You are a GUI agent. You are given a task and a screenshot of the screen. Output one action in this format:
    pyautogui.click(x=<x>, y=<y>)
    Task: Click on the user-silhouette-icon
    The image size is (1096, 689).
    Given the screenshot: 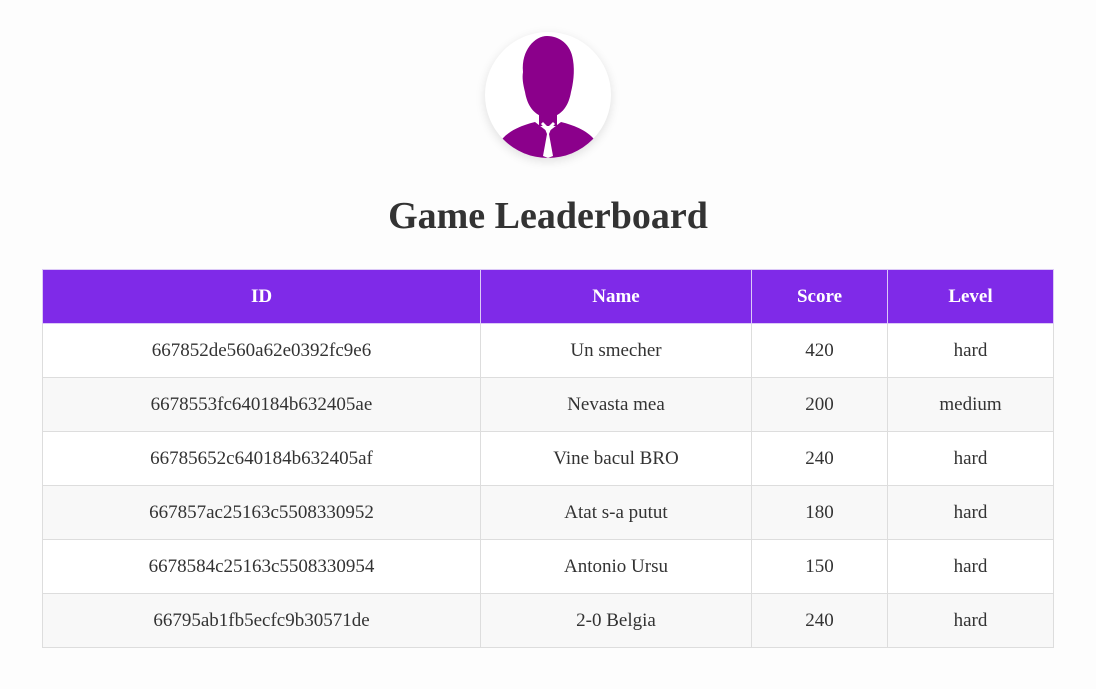 What is the action you would take?
    pyautogui.click(x=548, y=97)
    